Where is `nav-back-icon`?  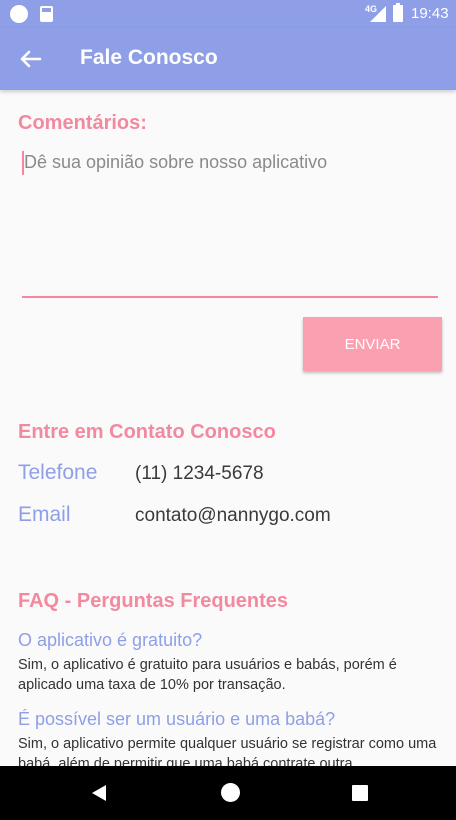
nav-back-icon is located at coordinates (99, 793).